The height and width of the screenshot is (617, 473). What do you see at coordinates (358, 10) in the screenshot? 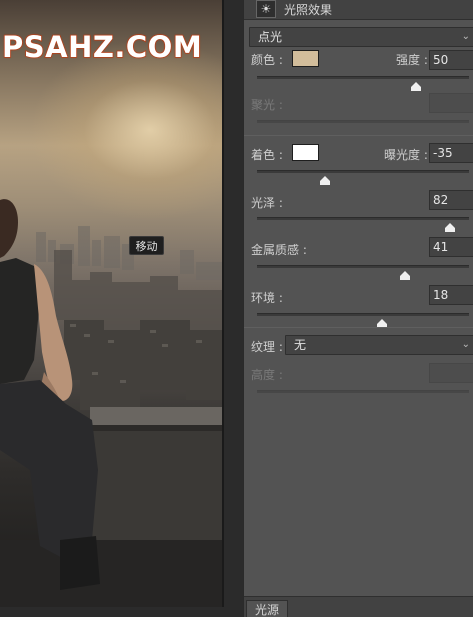
I see `panel-header: ☀ 光照效果` at bounding box center [358, 10].